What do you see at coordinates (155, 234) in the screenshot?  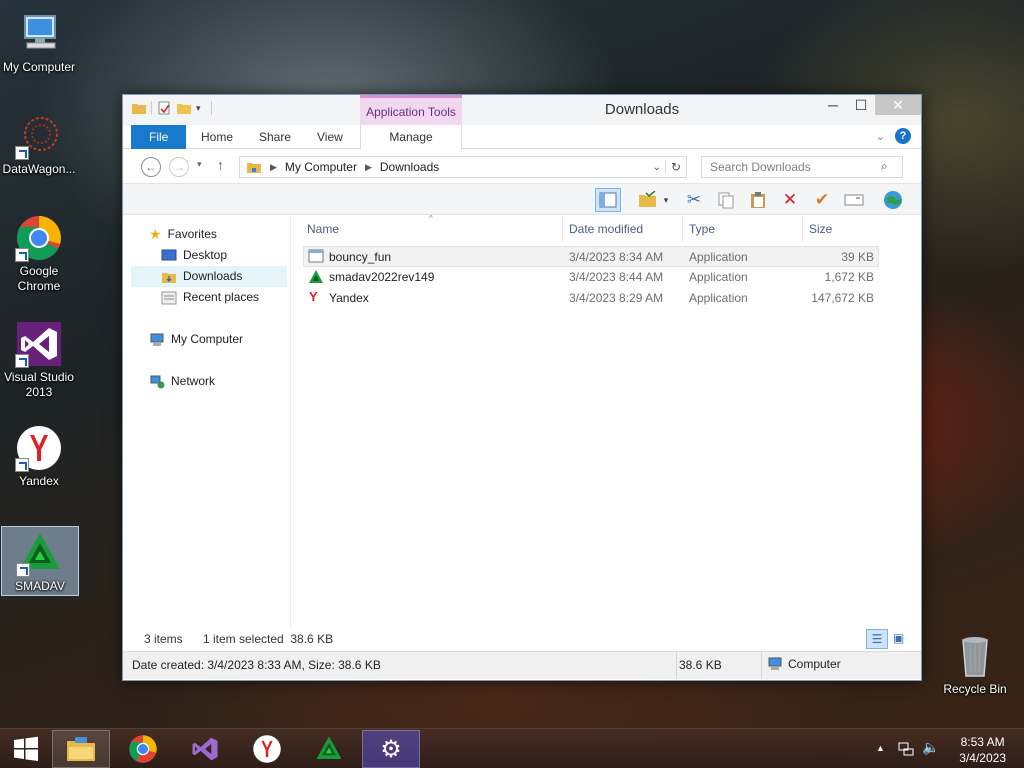 I see `star-icon: ★` at bounding box center [155, 234].